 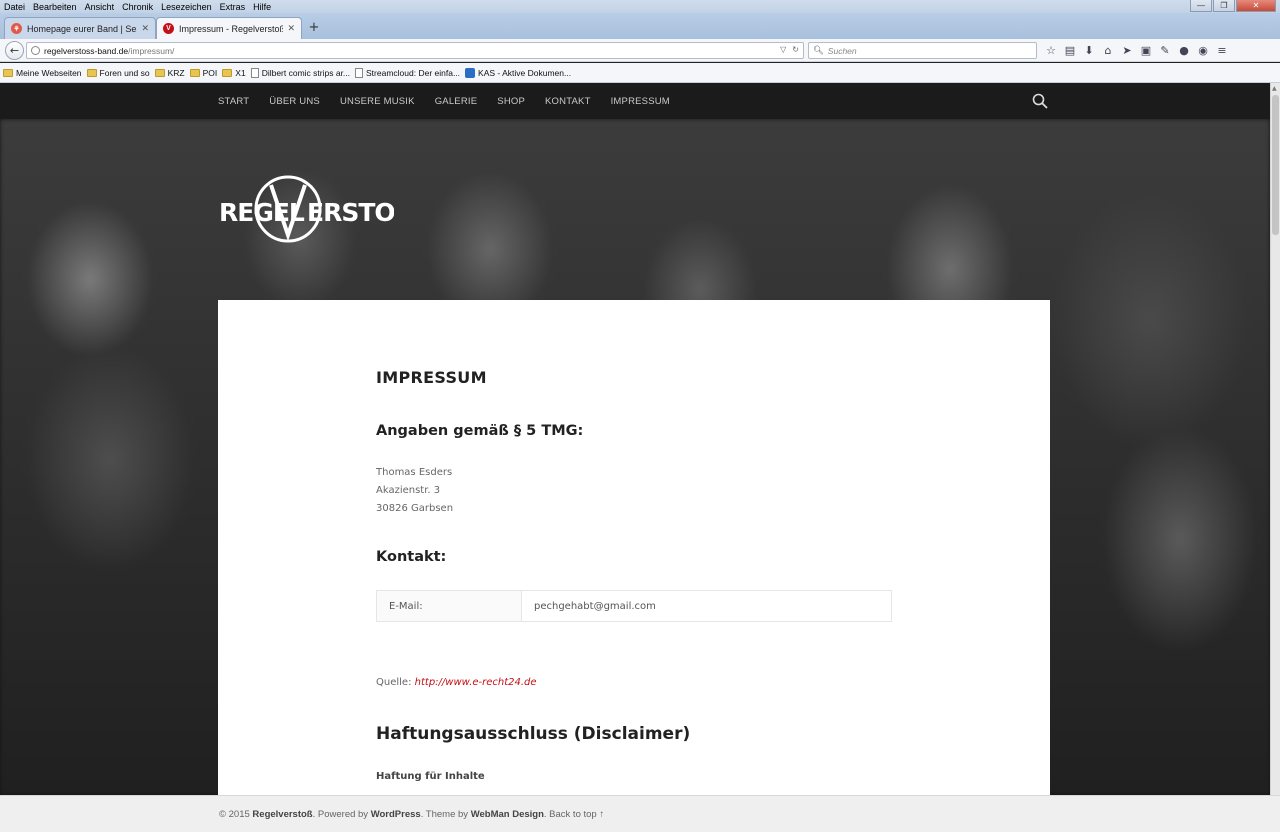 I want to click on site-favicon-icon: ⚘, so click(x=16, y=28).